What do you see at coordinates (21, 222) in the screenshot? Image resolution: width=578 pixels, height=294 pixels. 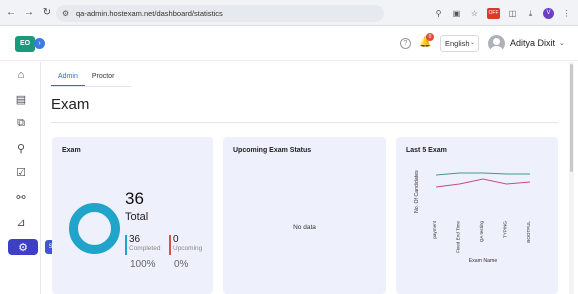 I see `chart-icon: ⊿` at bounding box center [21, 222].